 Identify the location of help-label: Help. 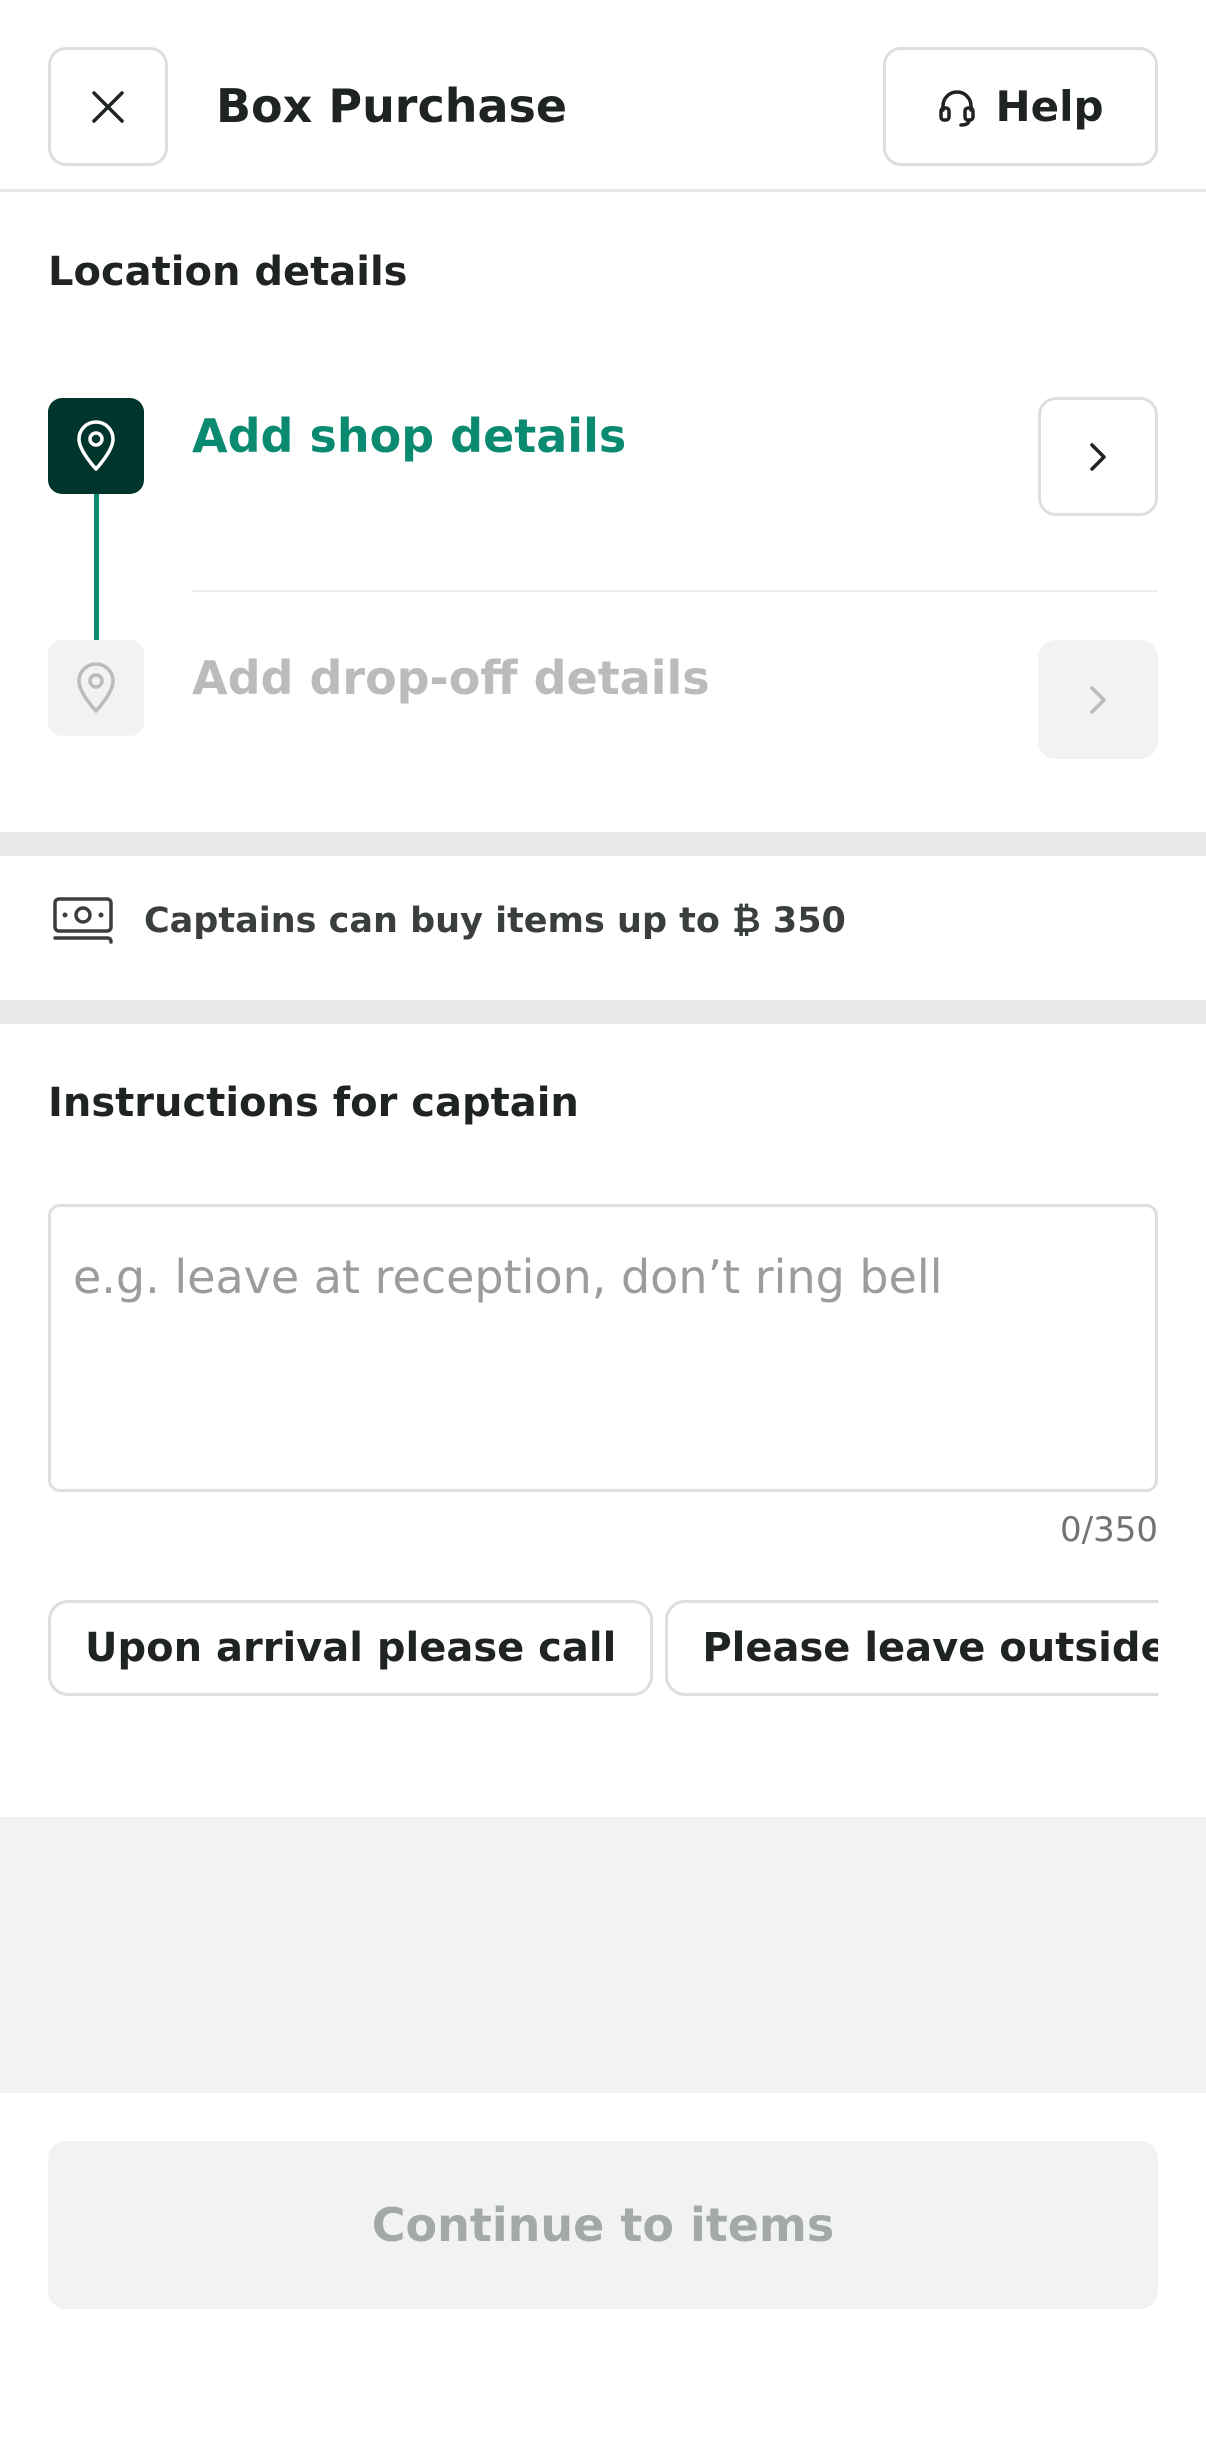
(1049, 106).